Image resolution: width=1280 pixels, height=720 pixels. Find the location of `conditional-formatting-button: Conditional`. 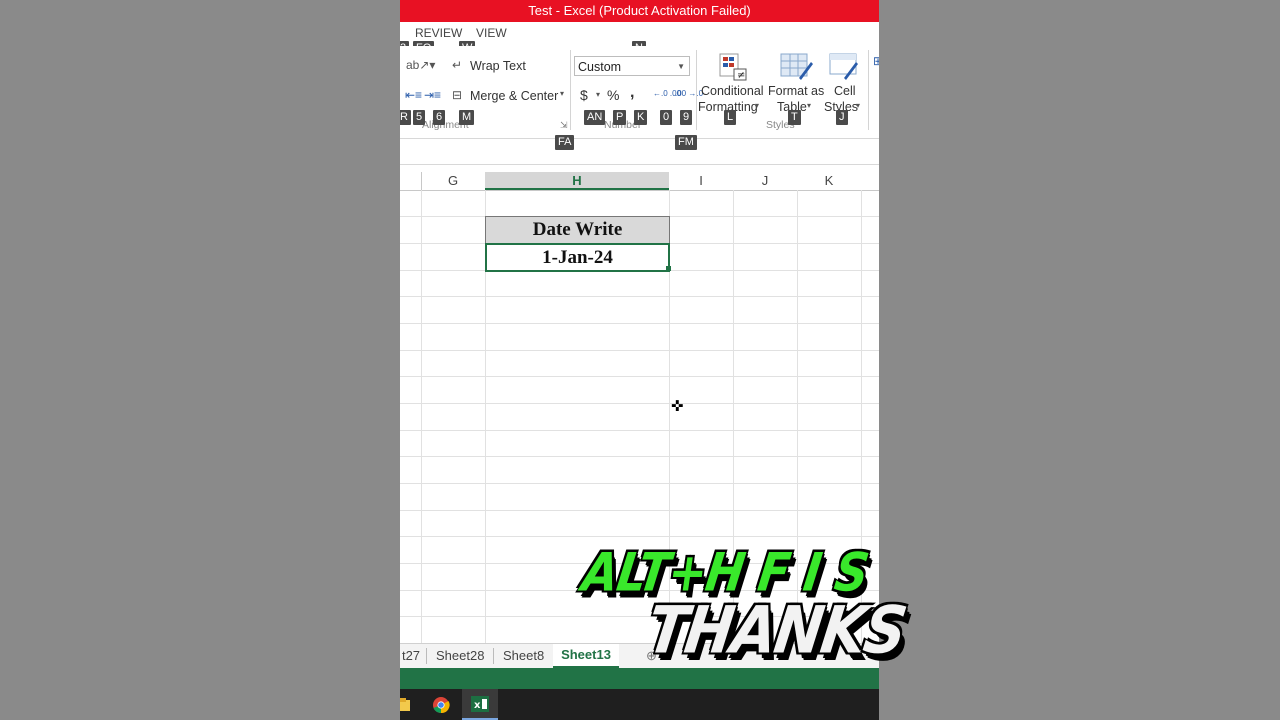

conditional-formatting-button: Conditional is located at coordinates (732, 91).